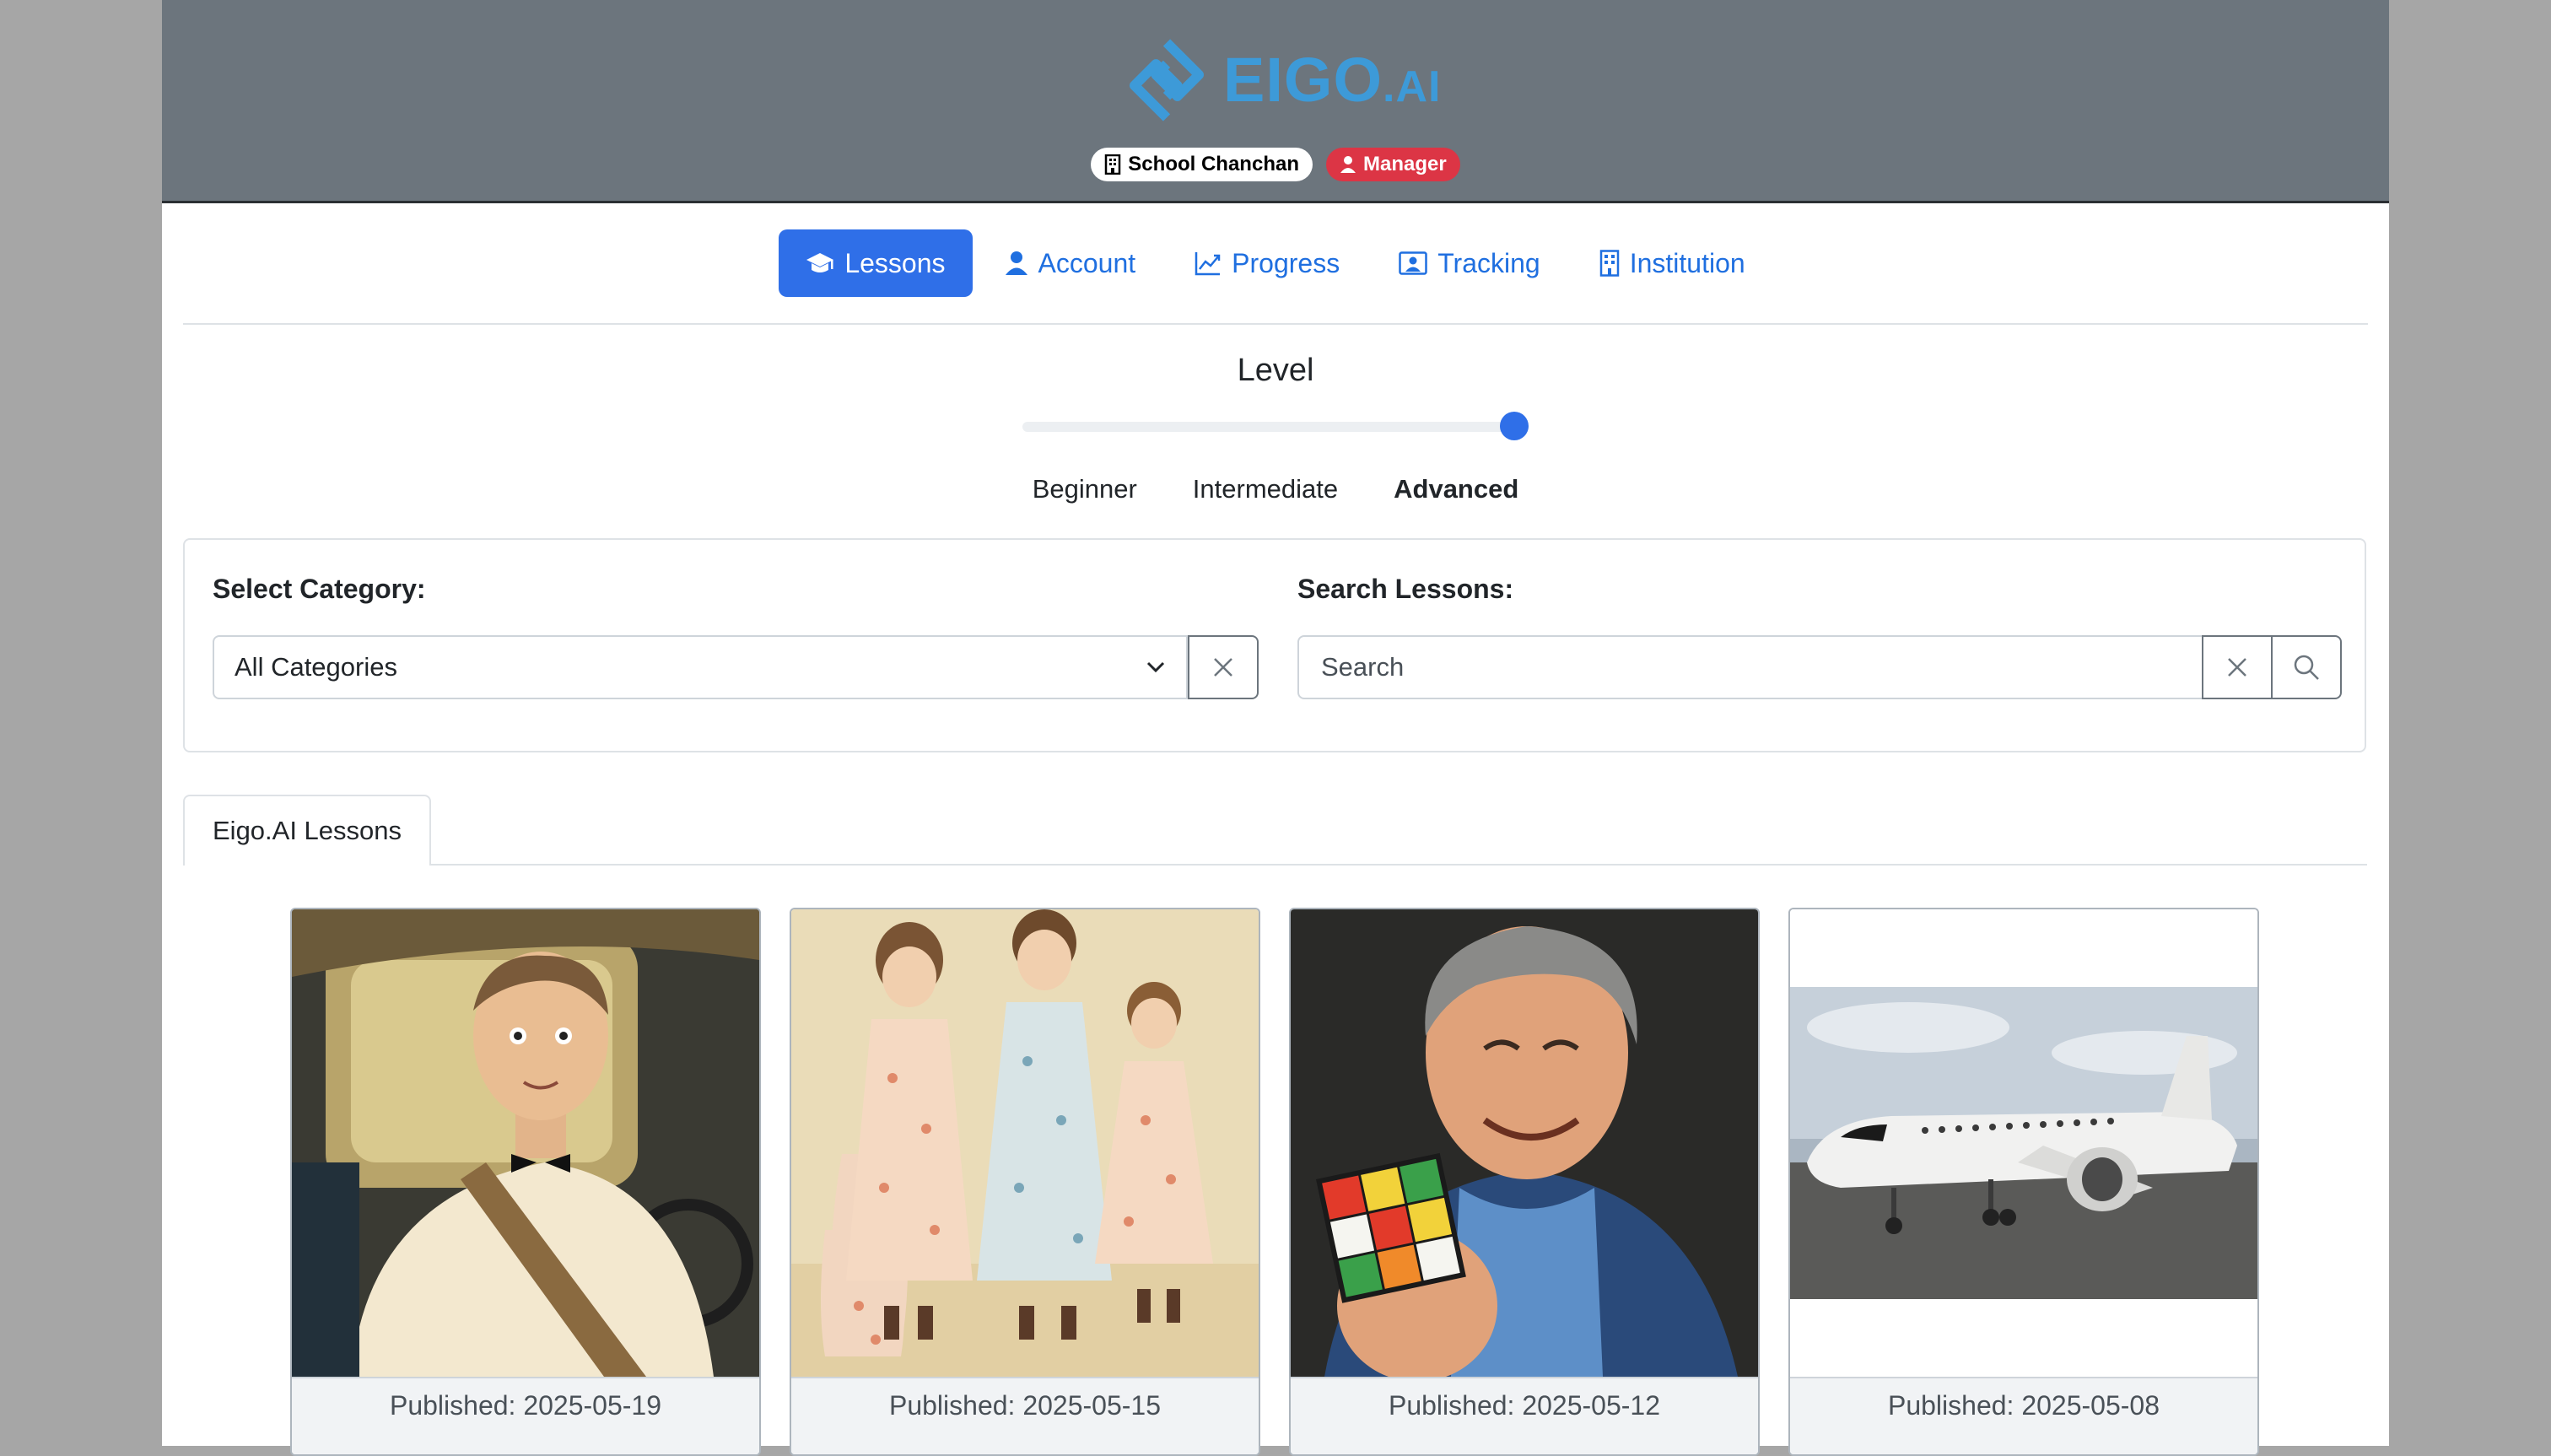 This screenshot has width=2551, height=1456. Describe the element at coordinates (1167, 80) in the screenshot. I see `eigo-logo-mark-icon` at that location.